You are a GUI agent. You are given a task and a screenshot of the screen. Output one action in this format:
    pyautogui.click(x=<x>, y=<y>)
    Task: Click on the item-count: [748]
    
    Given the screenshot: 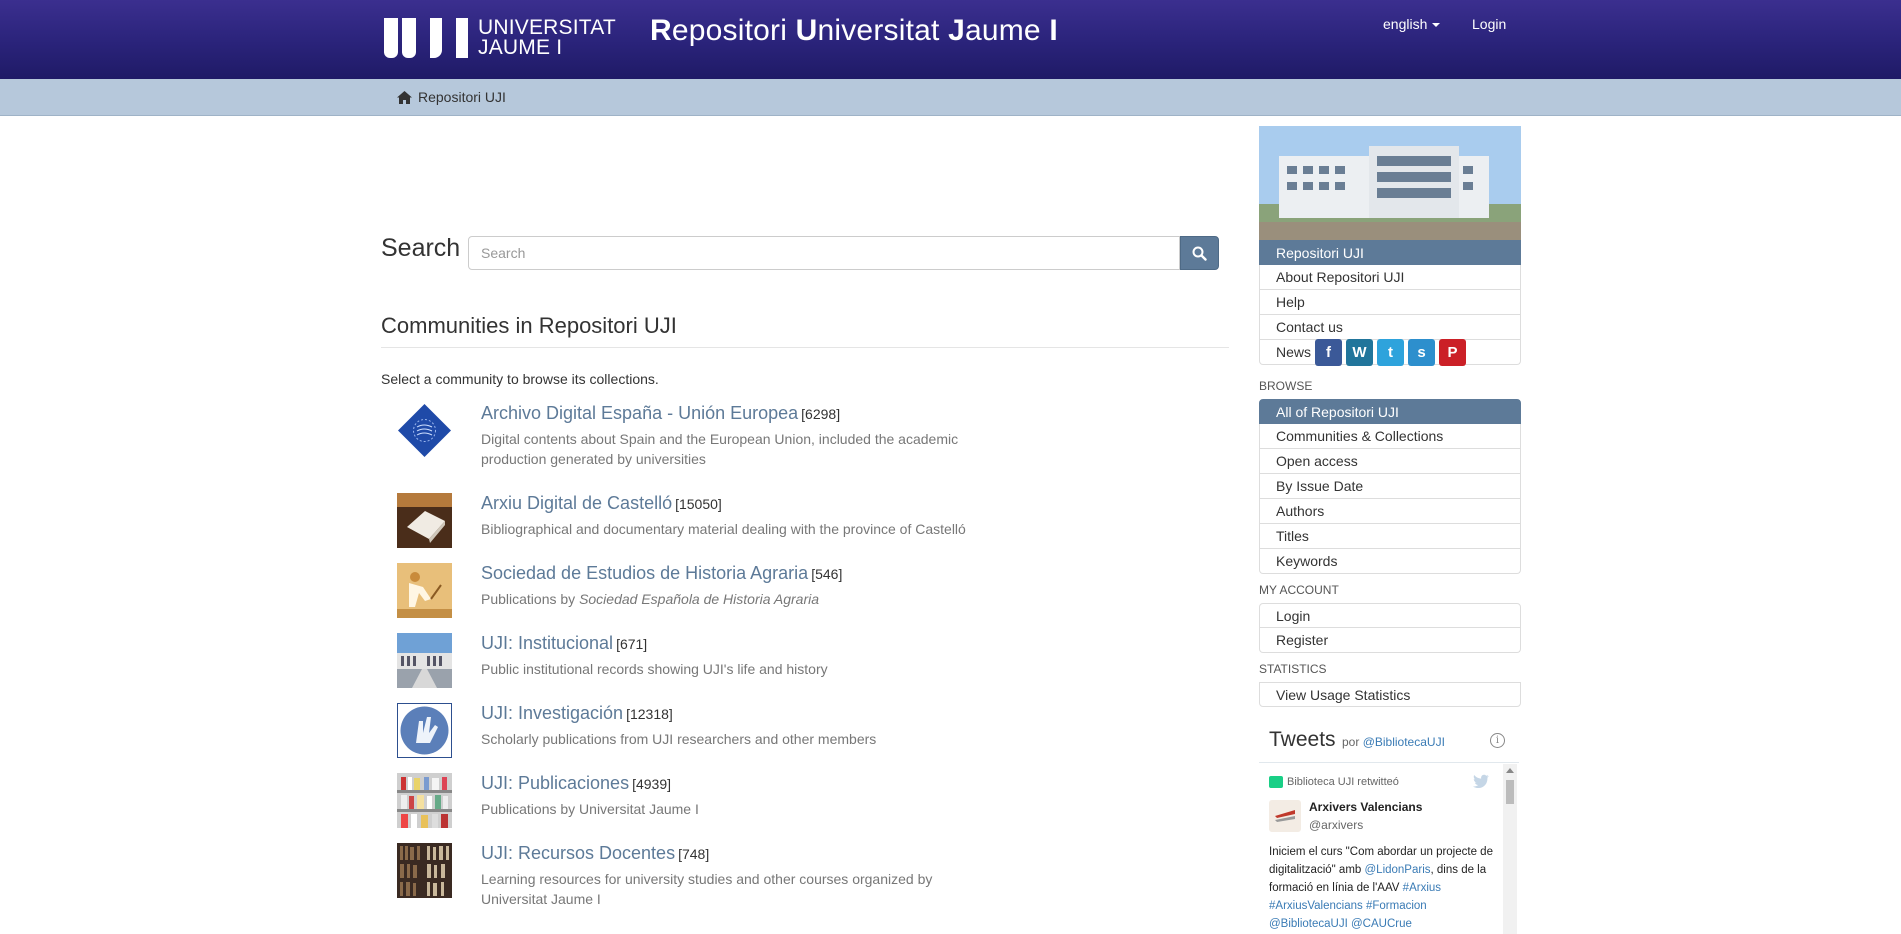 What is the action you would take?
    pyautogui.click(x=694, y=854)
    